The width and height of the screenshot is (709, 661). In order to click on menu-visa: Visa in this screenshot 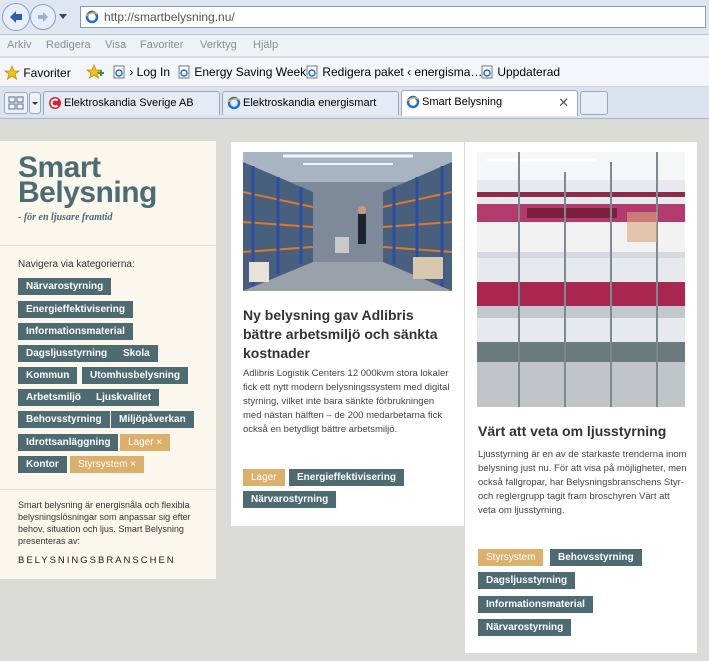, I will do `click(115, 45)`.